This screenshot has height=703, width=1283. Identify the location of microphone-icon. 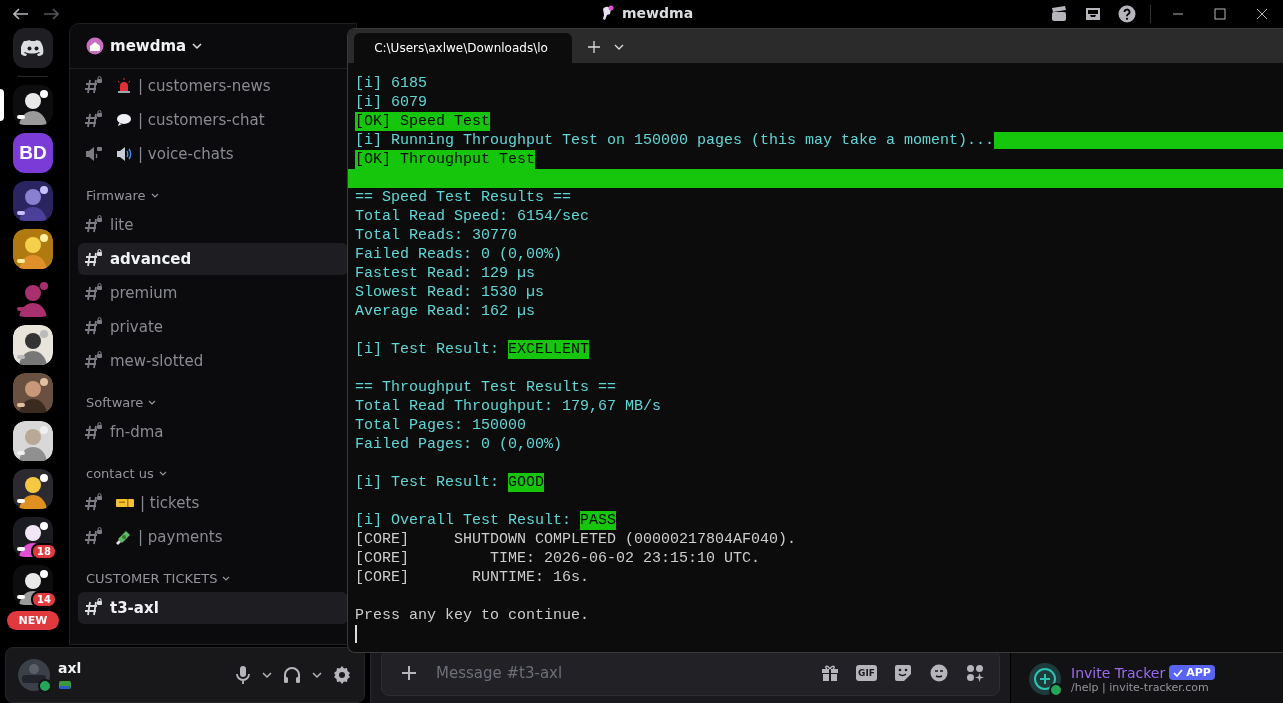
(243, 675).